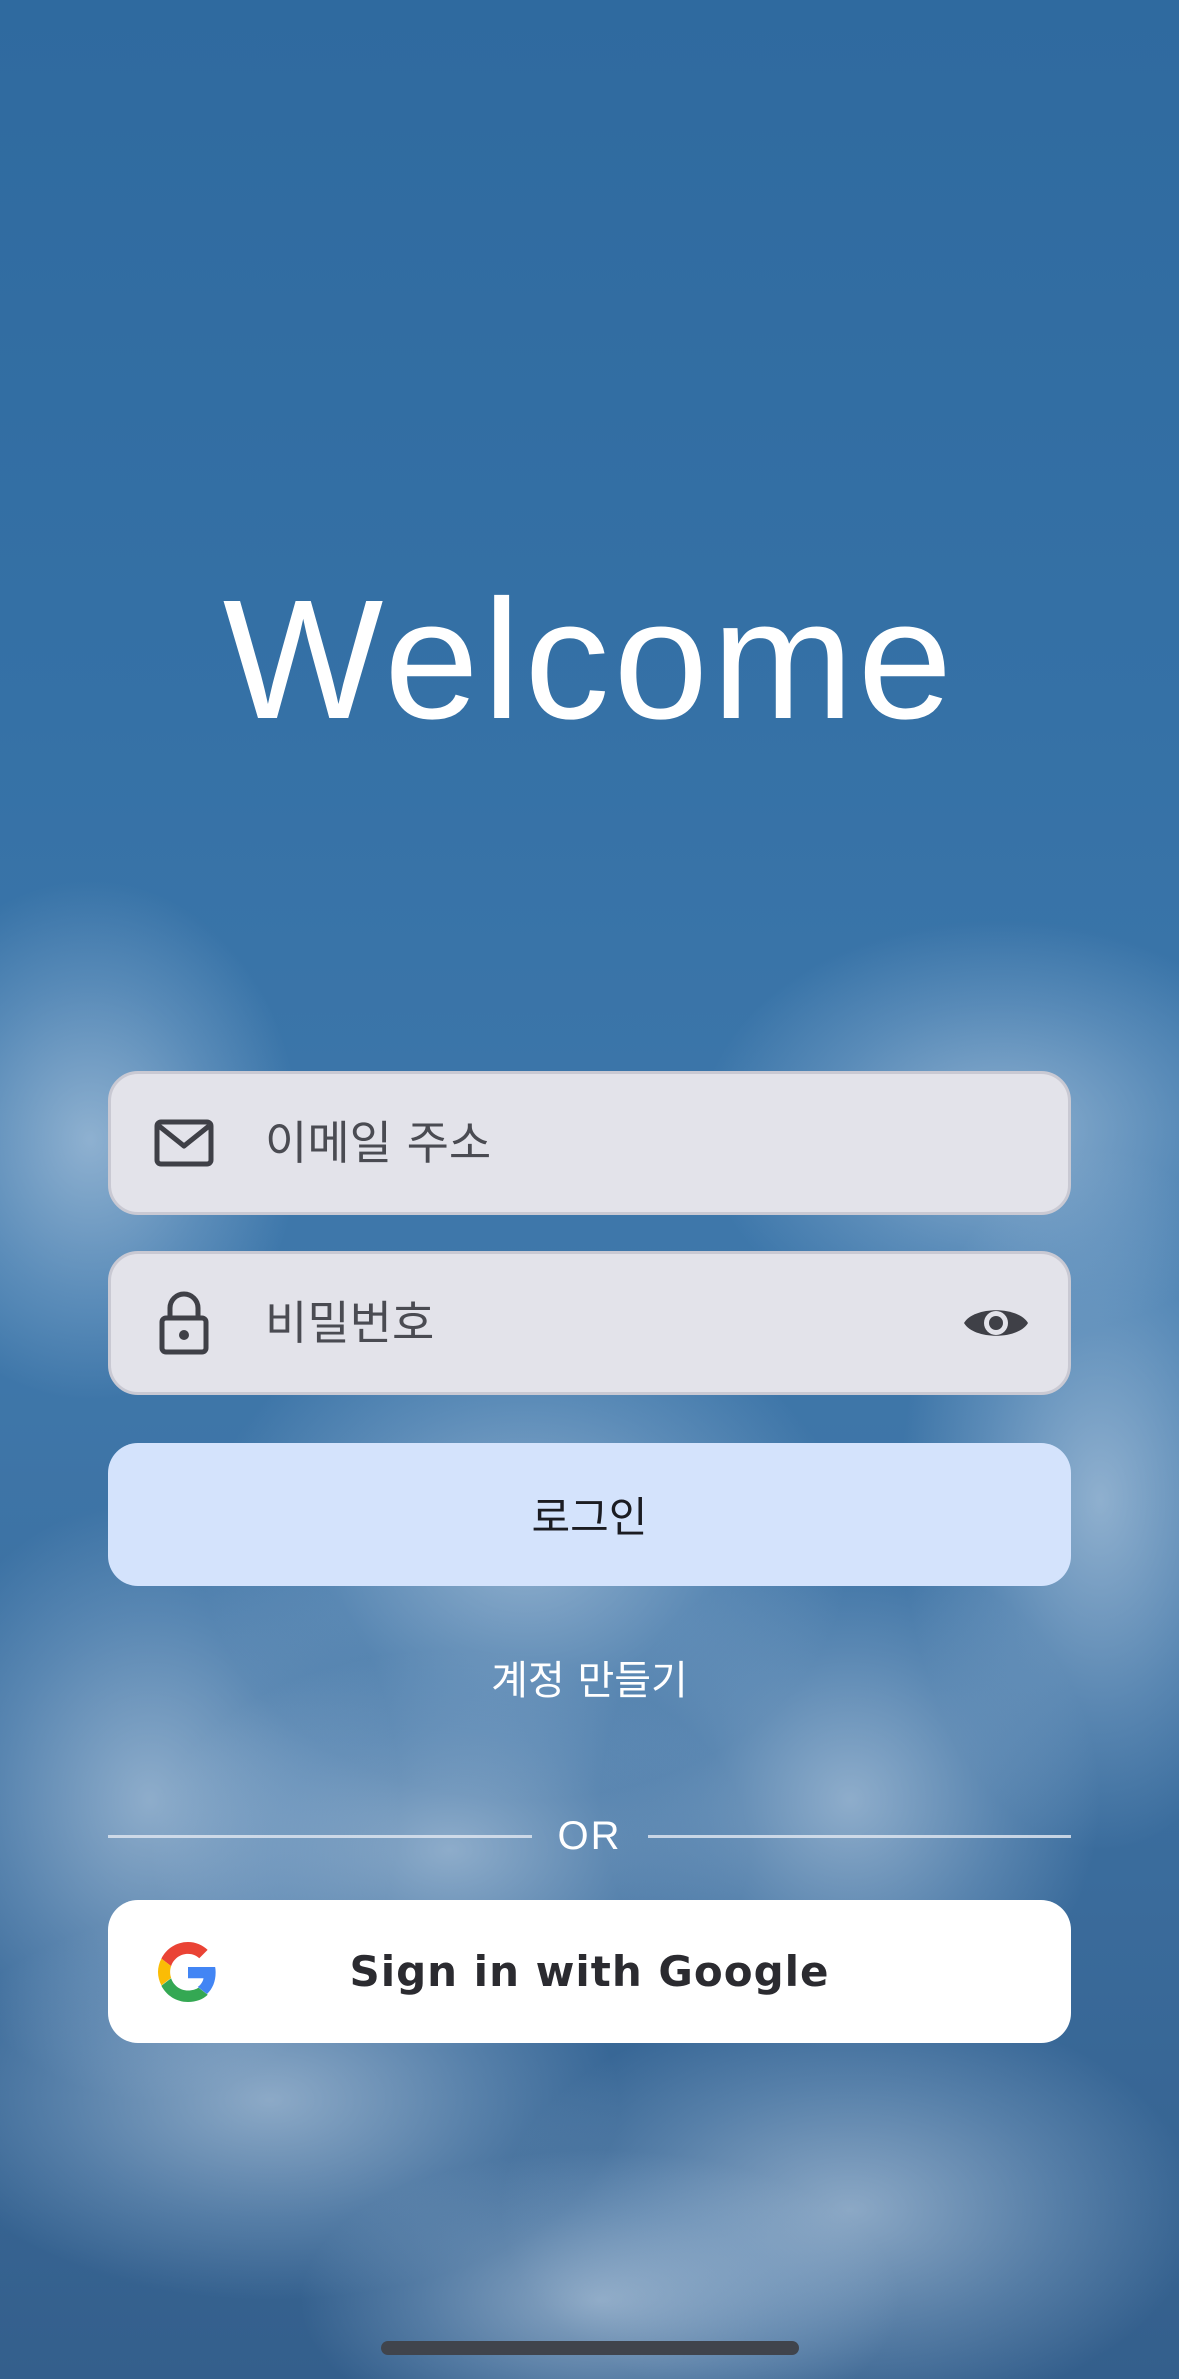 This screenshot has height=2379, width=1179. What do you see at coordinates (184, 1143) in the screenshot?
I see `mail-icon` at bounding box center [184, 1143].